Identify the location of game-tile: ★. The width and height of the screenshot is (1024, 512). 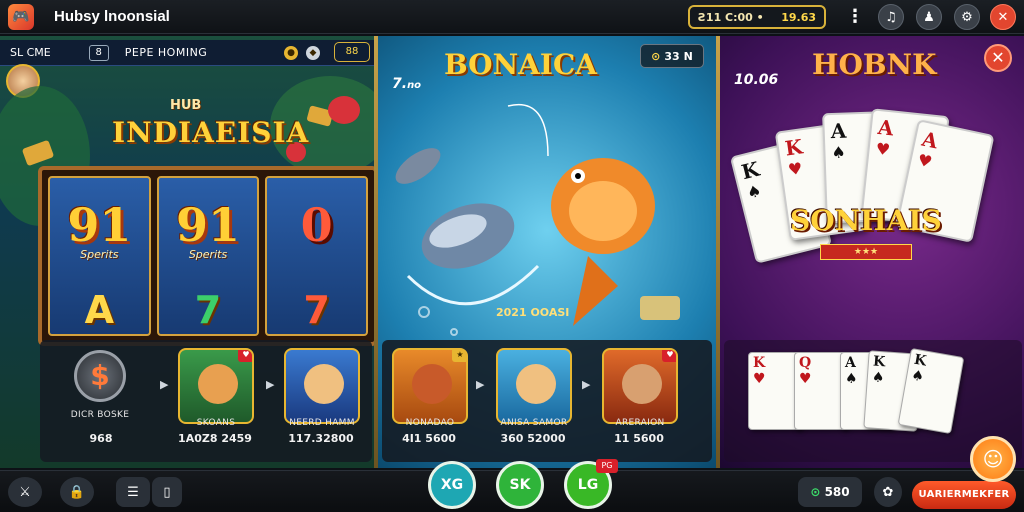
(430, 386).